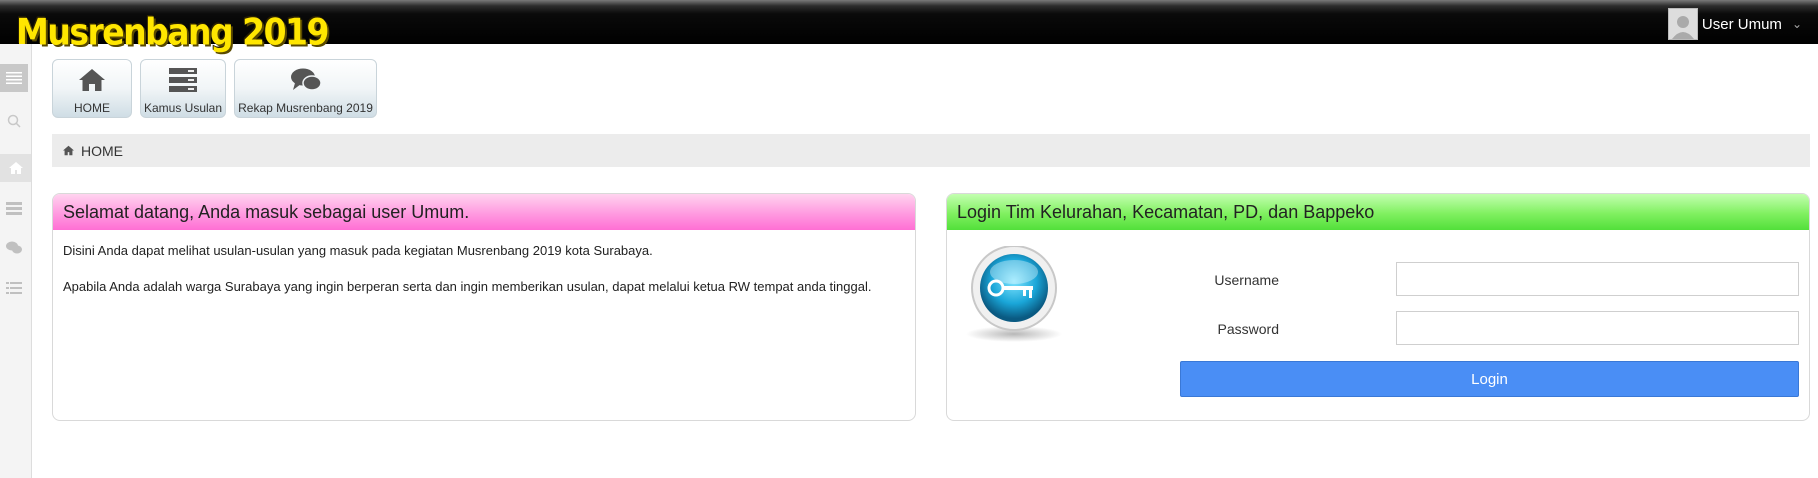 The width and height of the screenshot is (1818, 478). I want to click on shortcut-rekap-musrenbang: Rekap Musrenbang 2019, so click(305, 88).